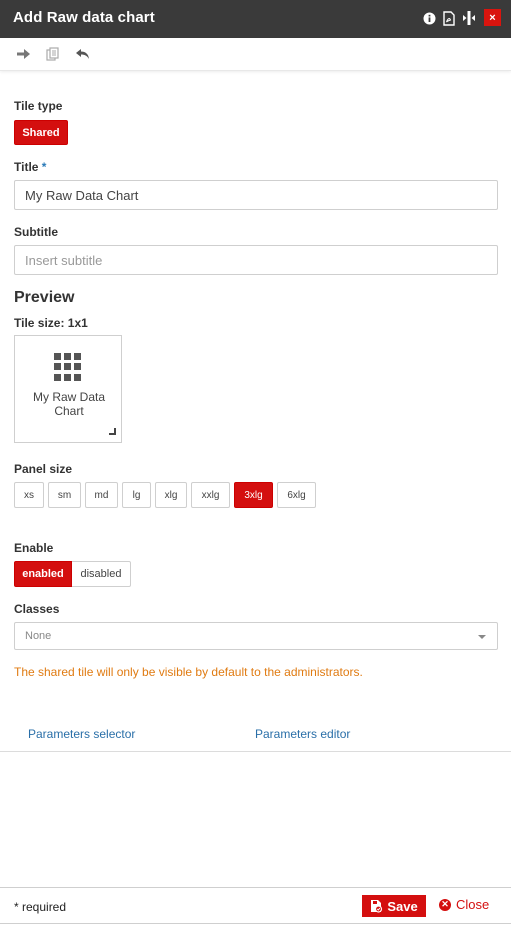 The width and height of the screenshot is (511, 925). Describe the element at coordinates (37, 609) in the screenshot. I see `classes-label: Classes` at that location.